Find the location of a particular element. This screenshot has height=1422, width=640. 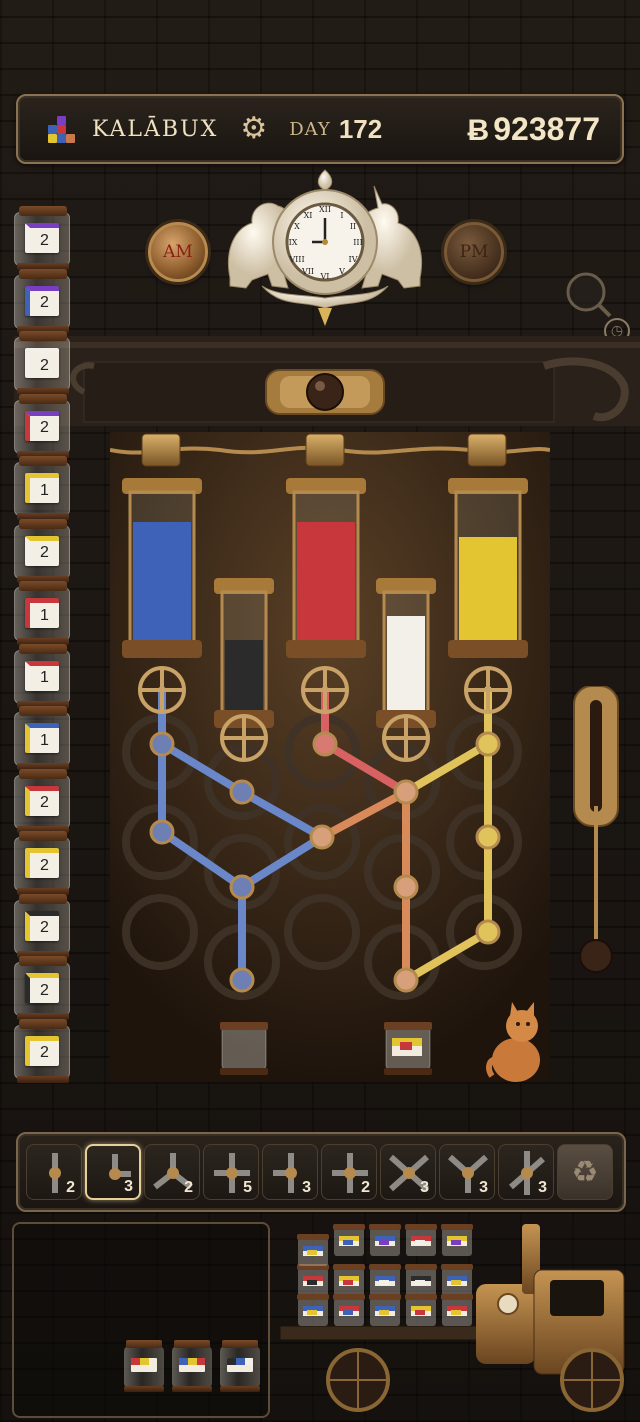

pipe-diagonal-tool: 3 is located at coordinates (526, 1172).